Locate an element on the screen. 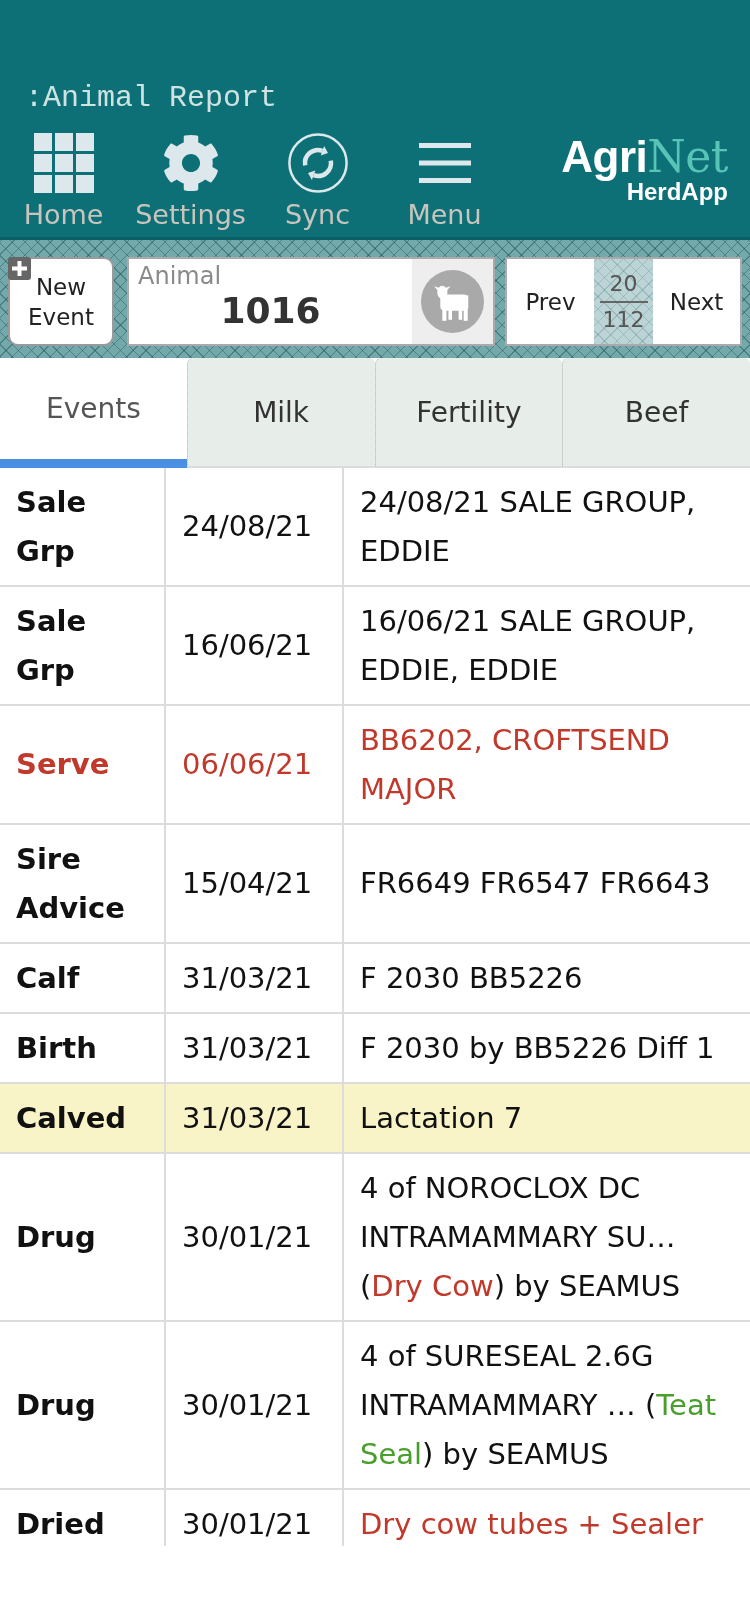 This screenshot has width=750, height=1624. sync-icon is located at coordinates (317, 163).